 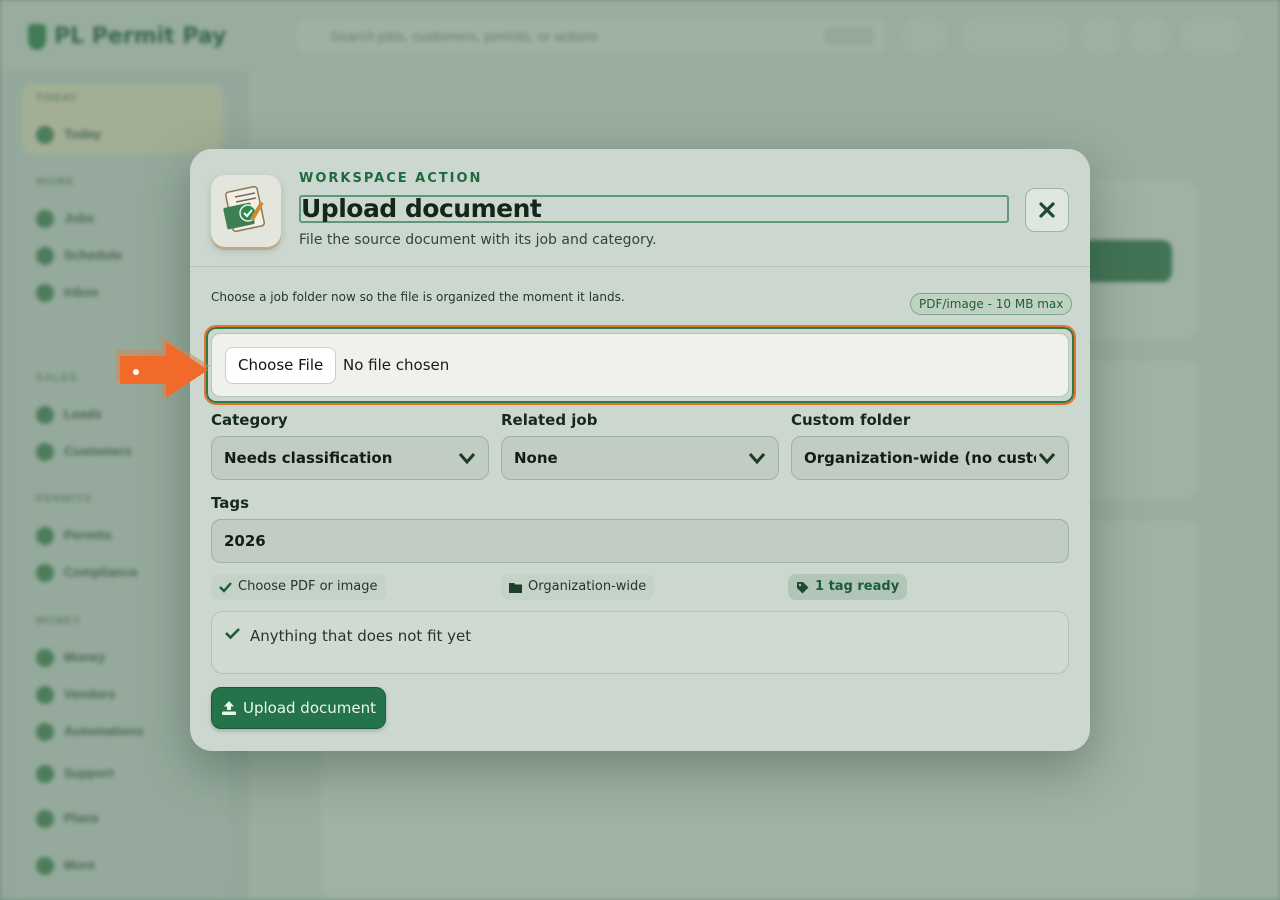 What do you see at coordinates (396, 365) in the screenshot?
I see `file-status: No file chosen` at bounding box center [396, 365].